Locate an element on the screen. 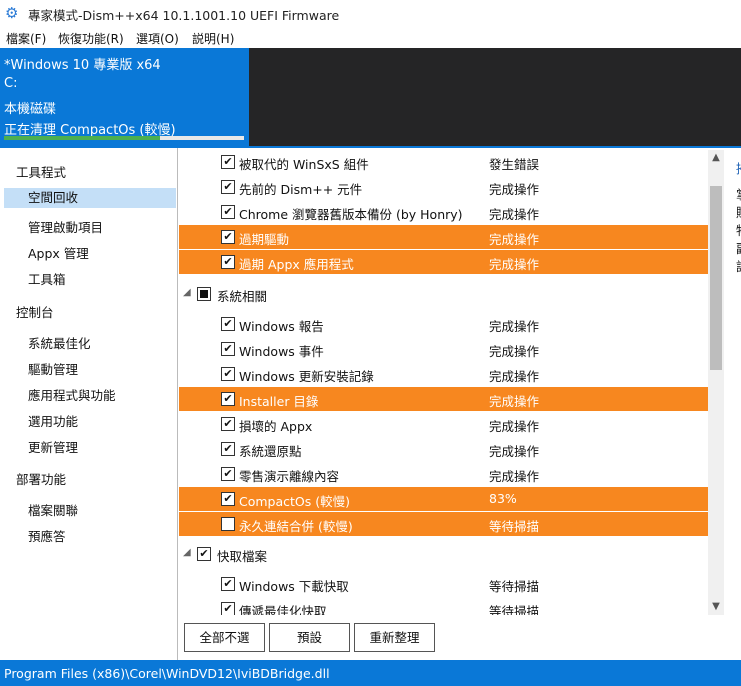  sidebar-item-8: 應用程式與功能 is located at coordinates (72, 394).